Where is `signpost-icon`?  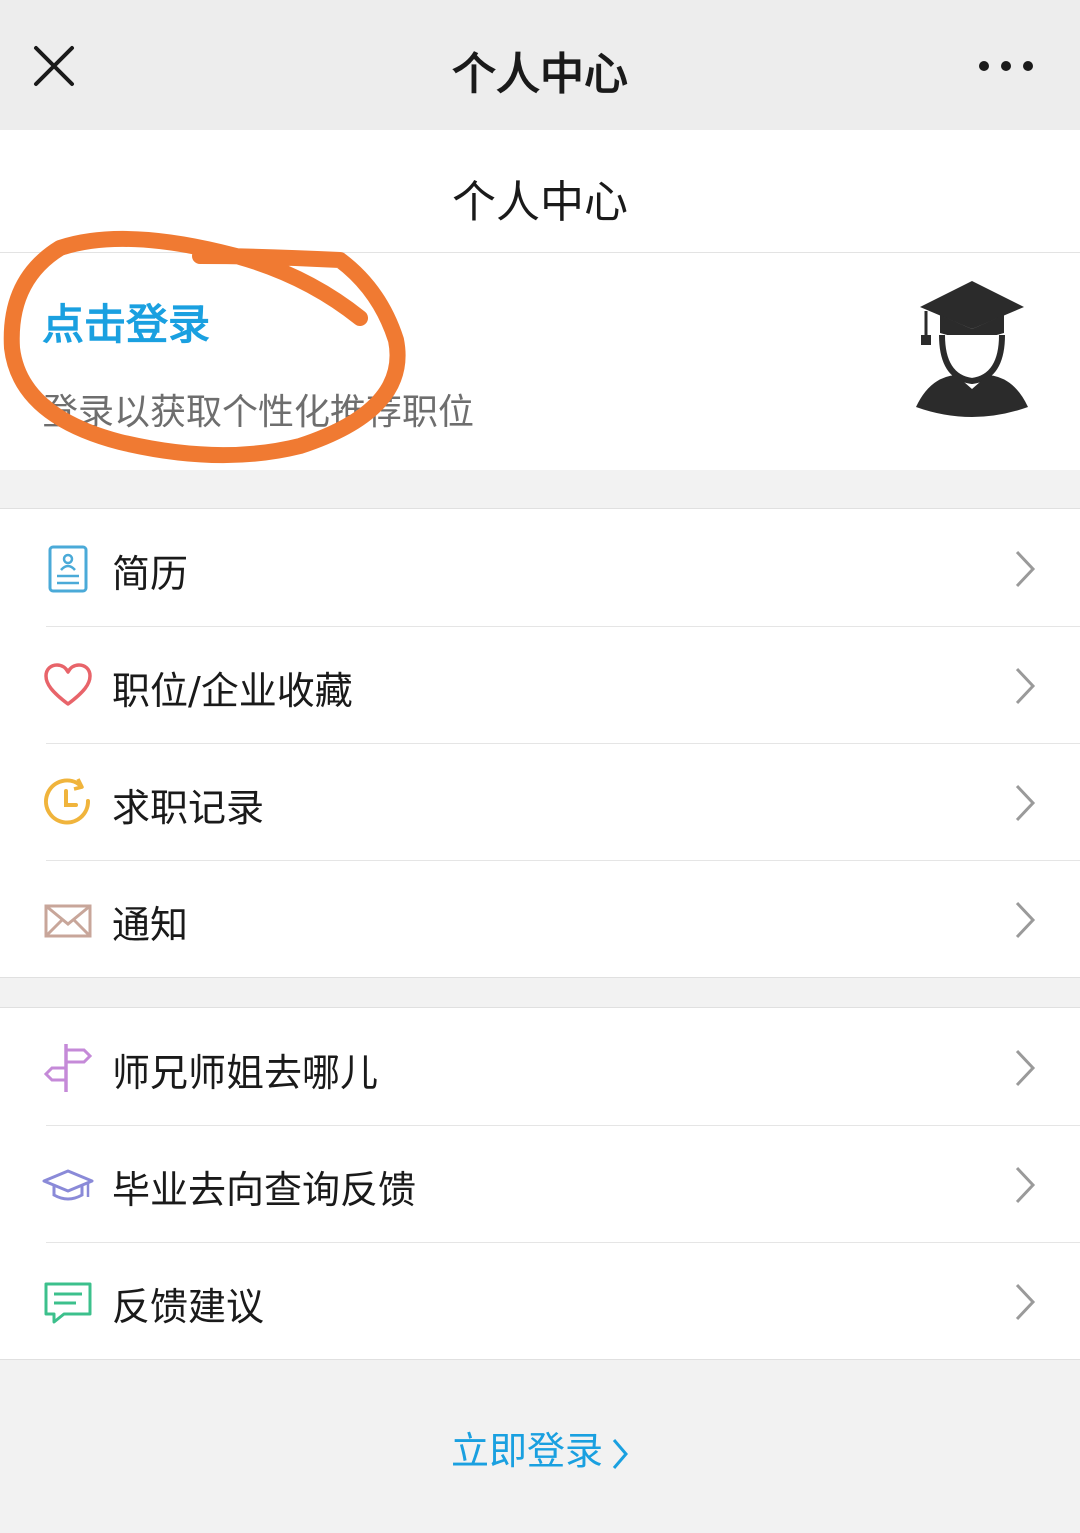
signpost-icon is located at coordinates (68, 1068).